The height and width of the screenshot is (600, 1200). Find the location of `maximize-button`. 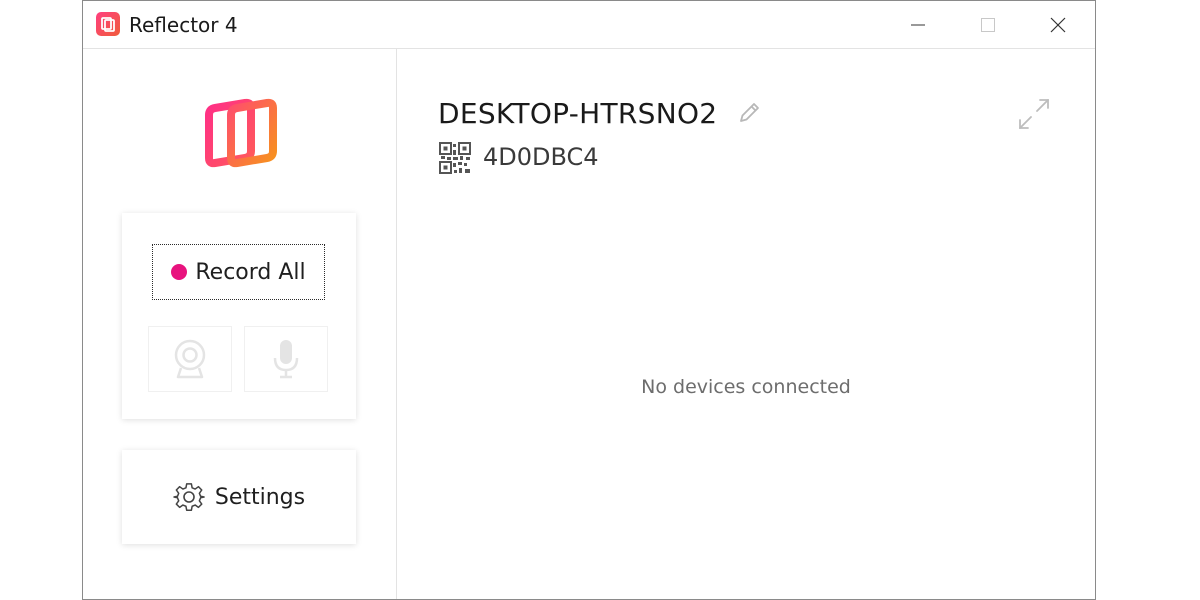

maximize-button is located at coordinates (988, 24).